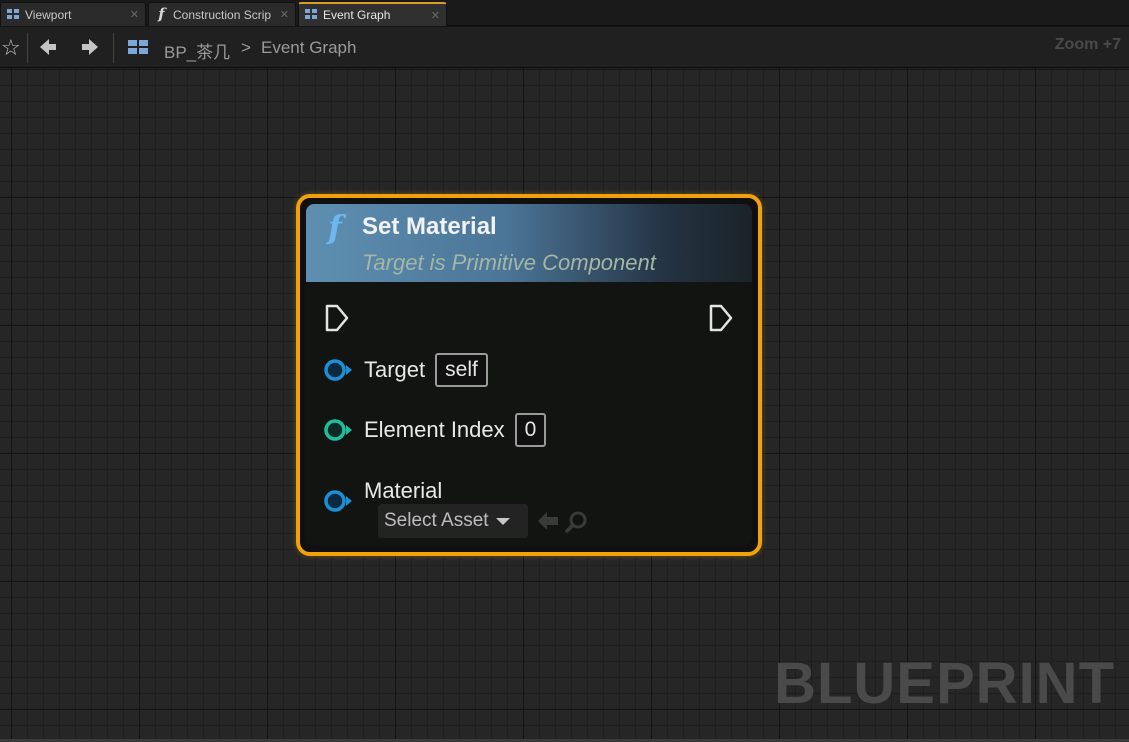 The height and width of the screenshot is (742, 1129). I want to click on tab-viewport: Viewport ✕, so click(73, 14).